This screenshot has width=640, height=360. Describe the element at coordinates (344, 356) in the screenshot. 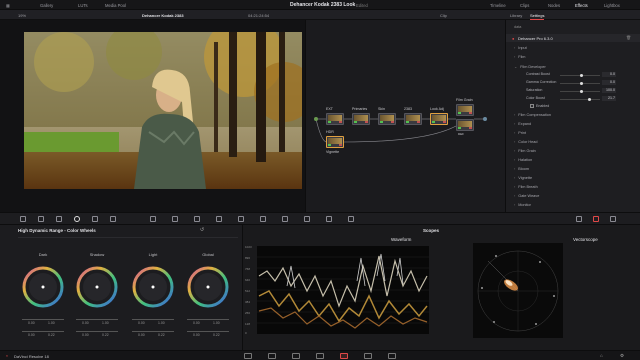

I see `color-page-icon` at that location.